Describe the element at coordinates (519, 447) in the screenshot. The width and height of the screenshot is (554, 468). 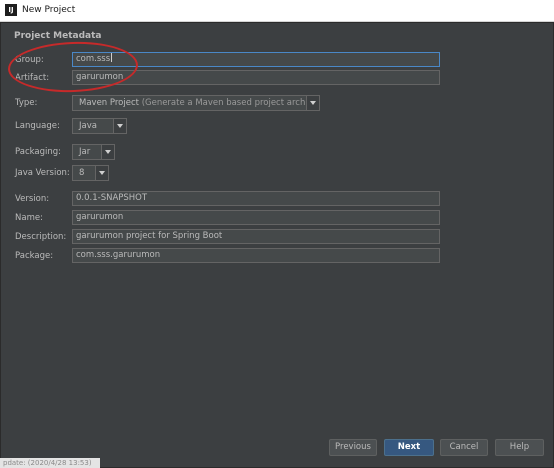
I see `help-button: Help` at that location.